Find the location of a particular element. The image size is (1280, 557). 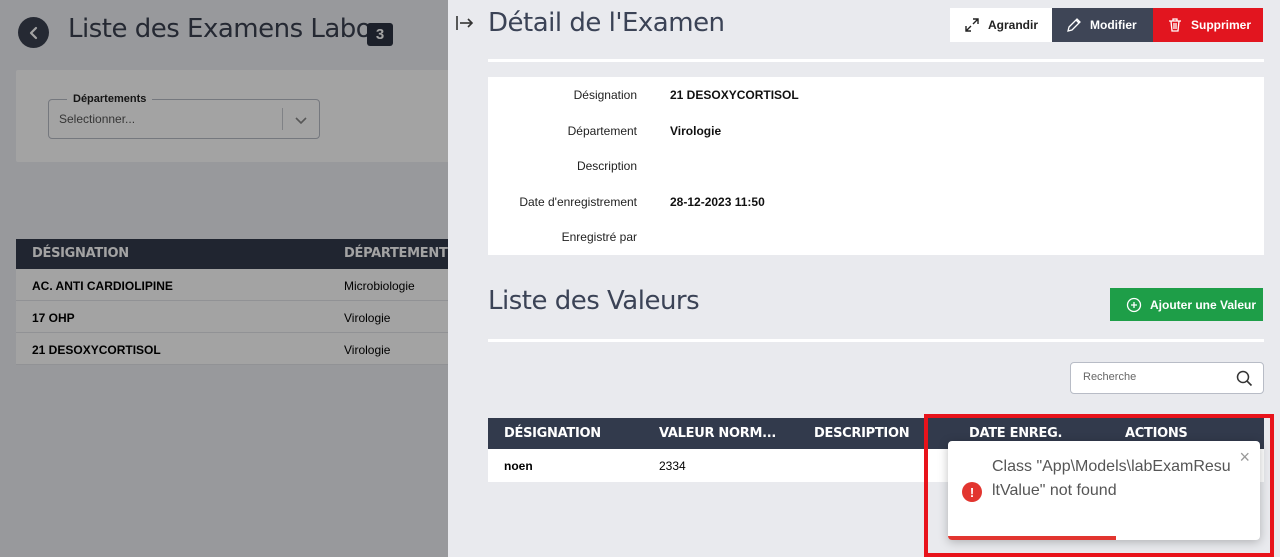

pencil-icon is located at coordinates (1074, 25).